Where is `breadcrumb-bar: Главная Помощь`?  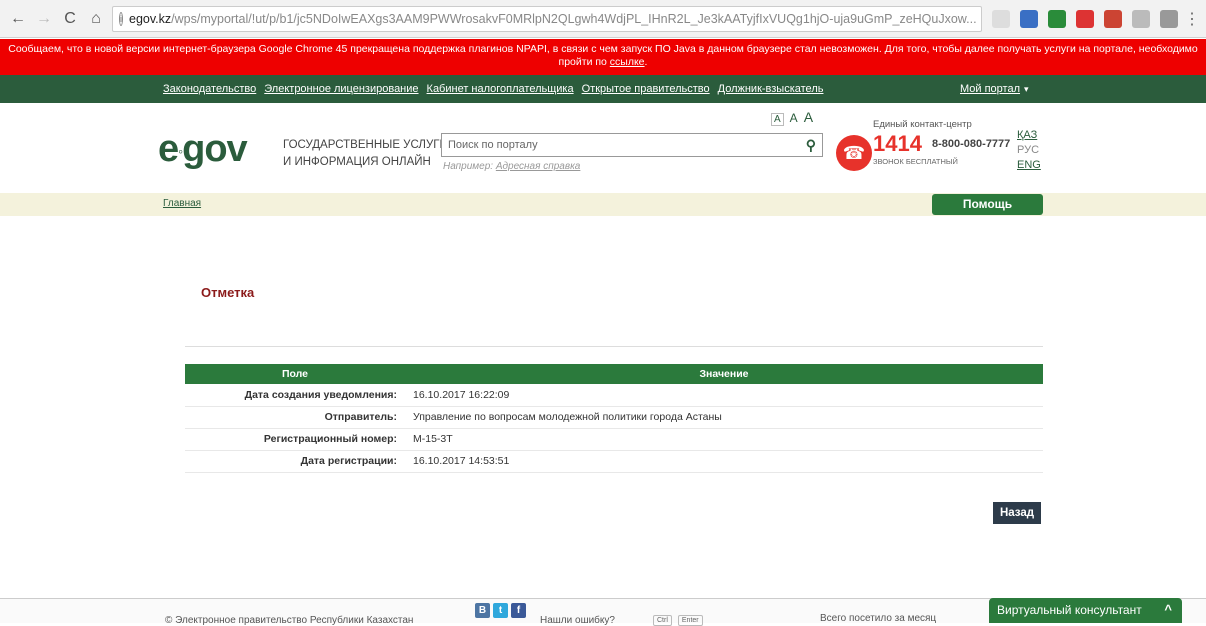 breadcrumb-bar: Главная Помощь is located at coordinates (603, 204).